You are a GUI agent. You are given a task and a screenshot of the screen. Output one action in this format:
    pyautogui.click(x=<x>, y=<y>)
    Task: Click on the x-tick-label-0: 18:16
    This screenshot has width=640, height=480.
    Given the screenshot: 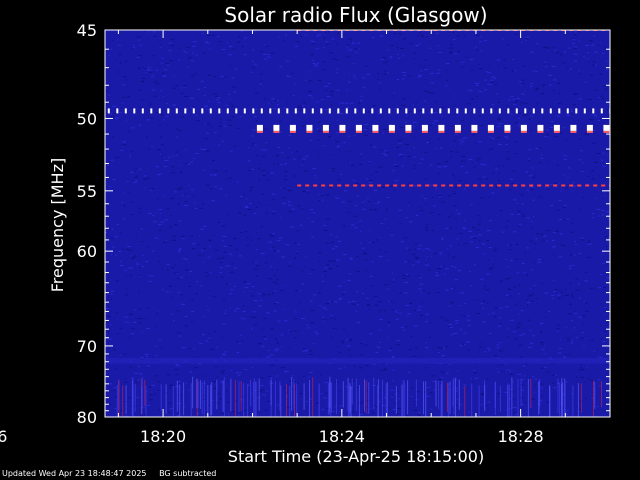 What is the action you would take?
    pyautogui.click(x=3, y=436)
    